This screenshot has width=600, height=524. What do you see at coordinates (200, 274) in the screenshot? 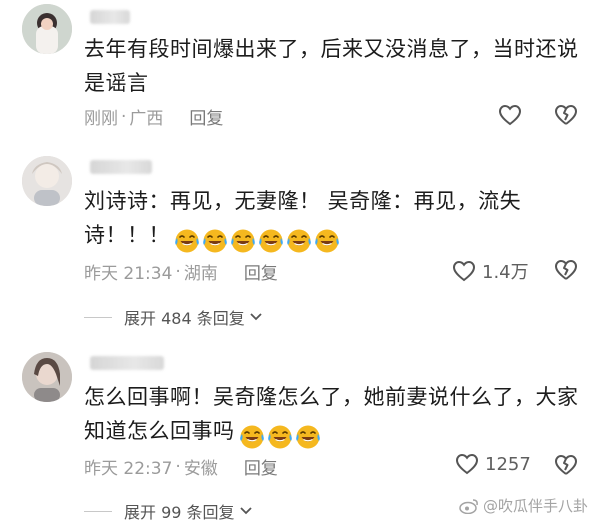
I see `comment-location: 湖南` at bounding box center [200, 274].